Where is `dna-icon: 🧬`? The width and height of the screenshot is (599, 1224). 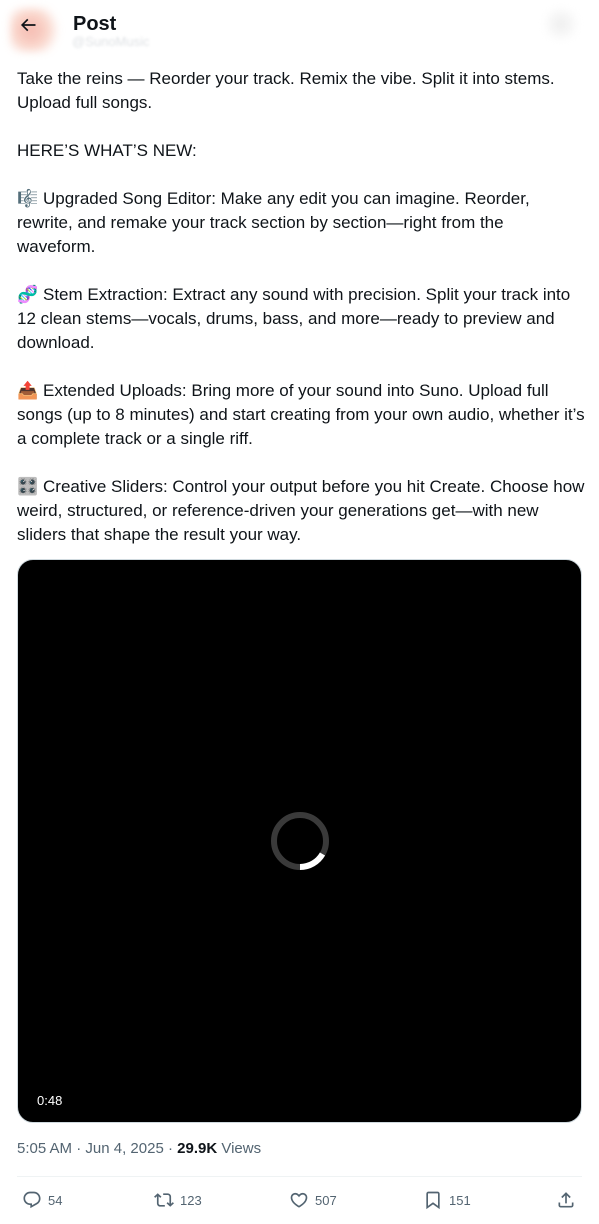
dna-icon: 🧬 is located at coordinates (28, 294).